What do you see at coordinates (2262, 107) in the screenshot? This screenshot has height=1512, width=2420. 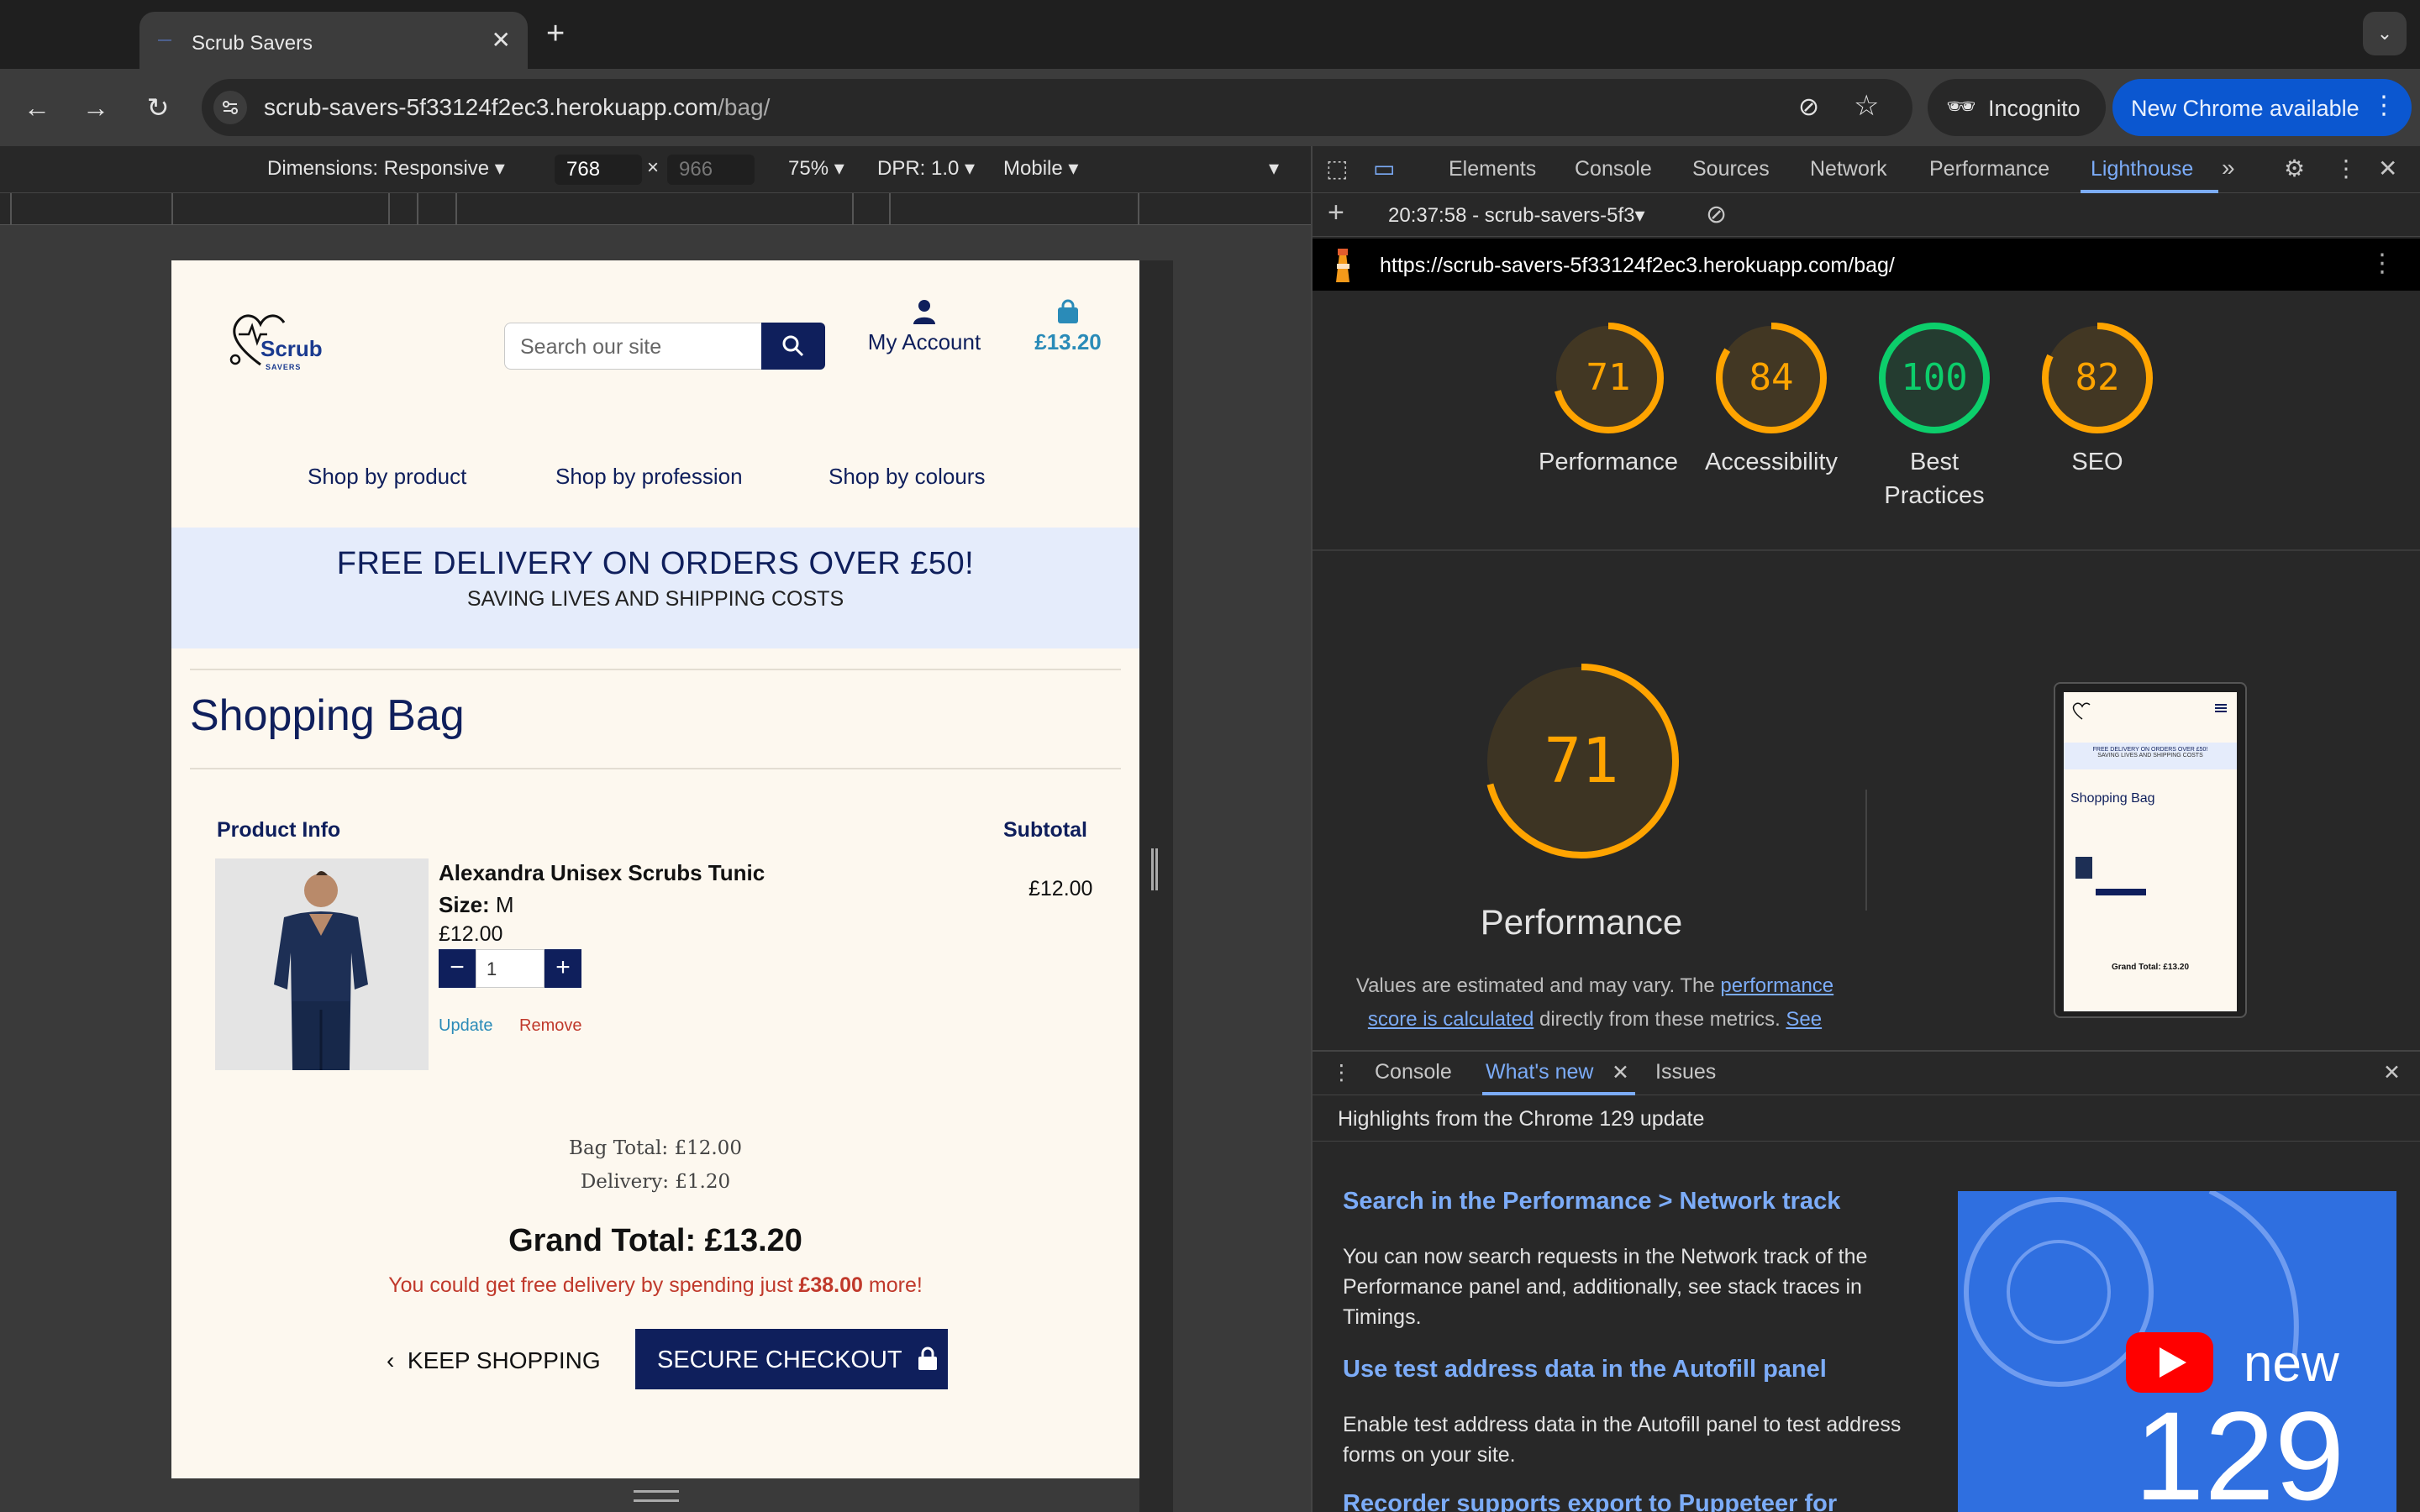 I see `new-chrome-button: New Chrome available ⋮` at bounding box center [2262, 107].